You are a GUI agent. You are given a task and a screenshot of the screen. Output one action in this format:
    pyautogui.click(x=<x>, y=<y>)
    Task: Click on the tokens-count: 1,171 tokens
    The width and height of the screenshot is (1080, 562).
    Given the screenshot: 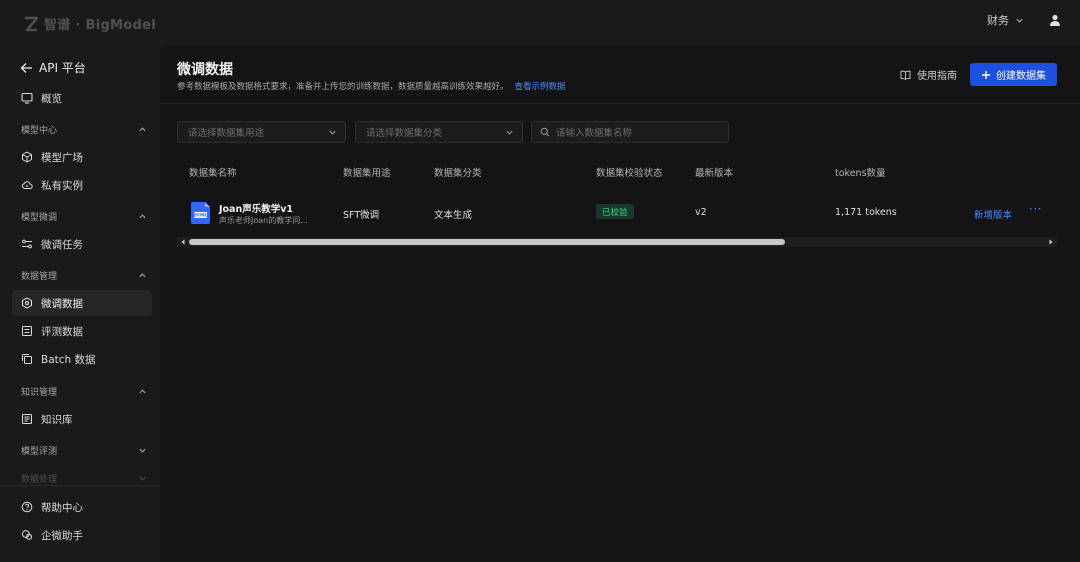 What is the action you would take?
    pyautogui.click(x=866, y=212)
    